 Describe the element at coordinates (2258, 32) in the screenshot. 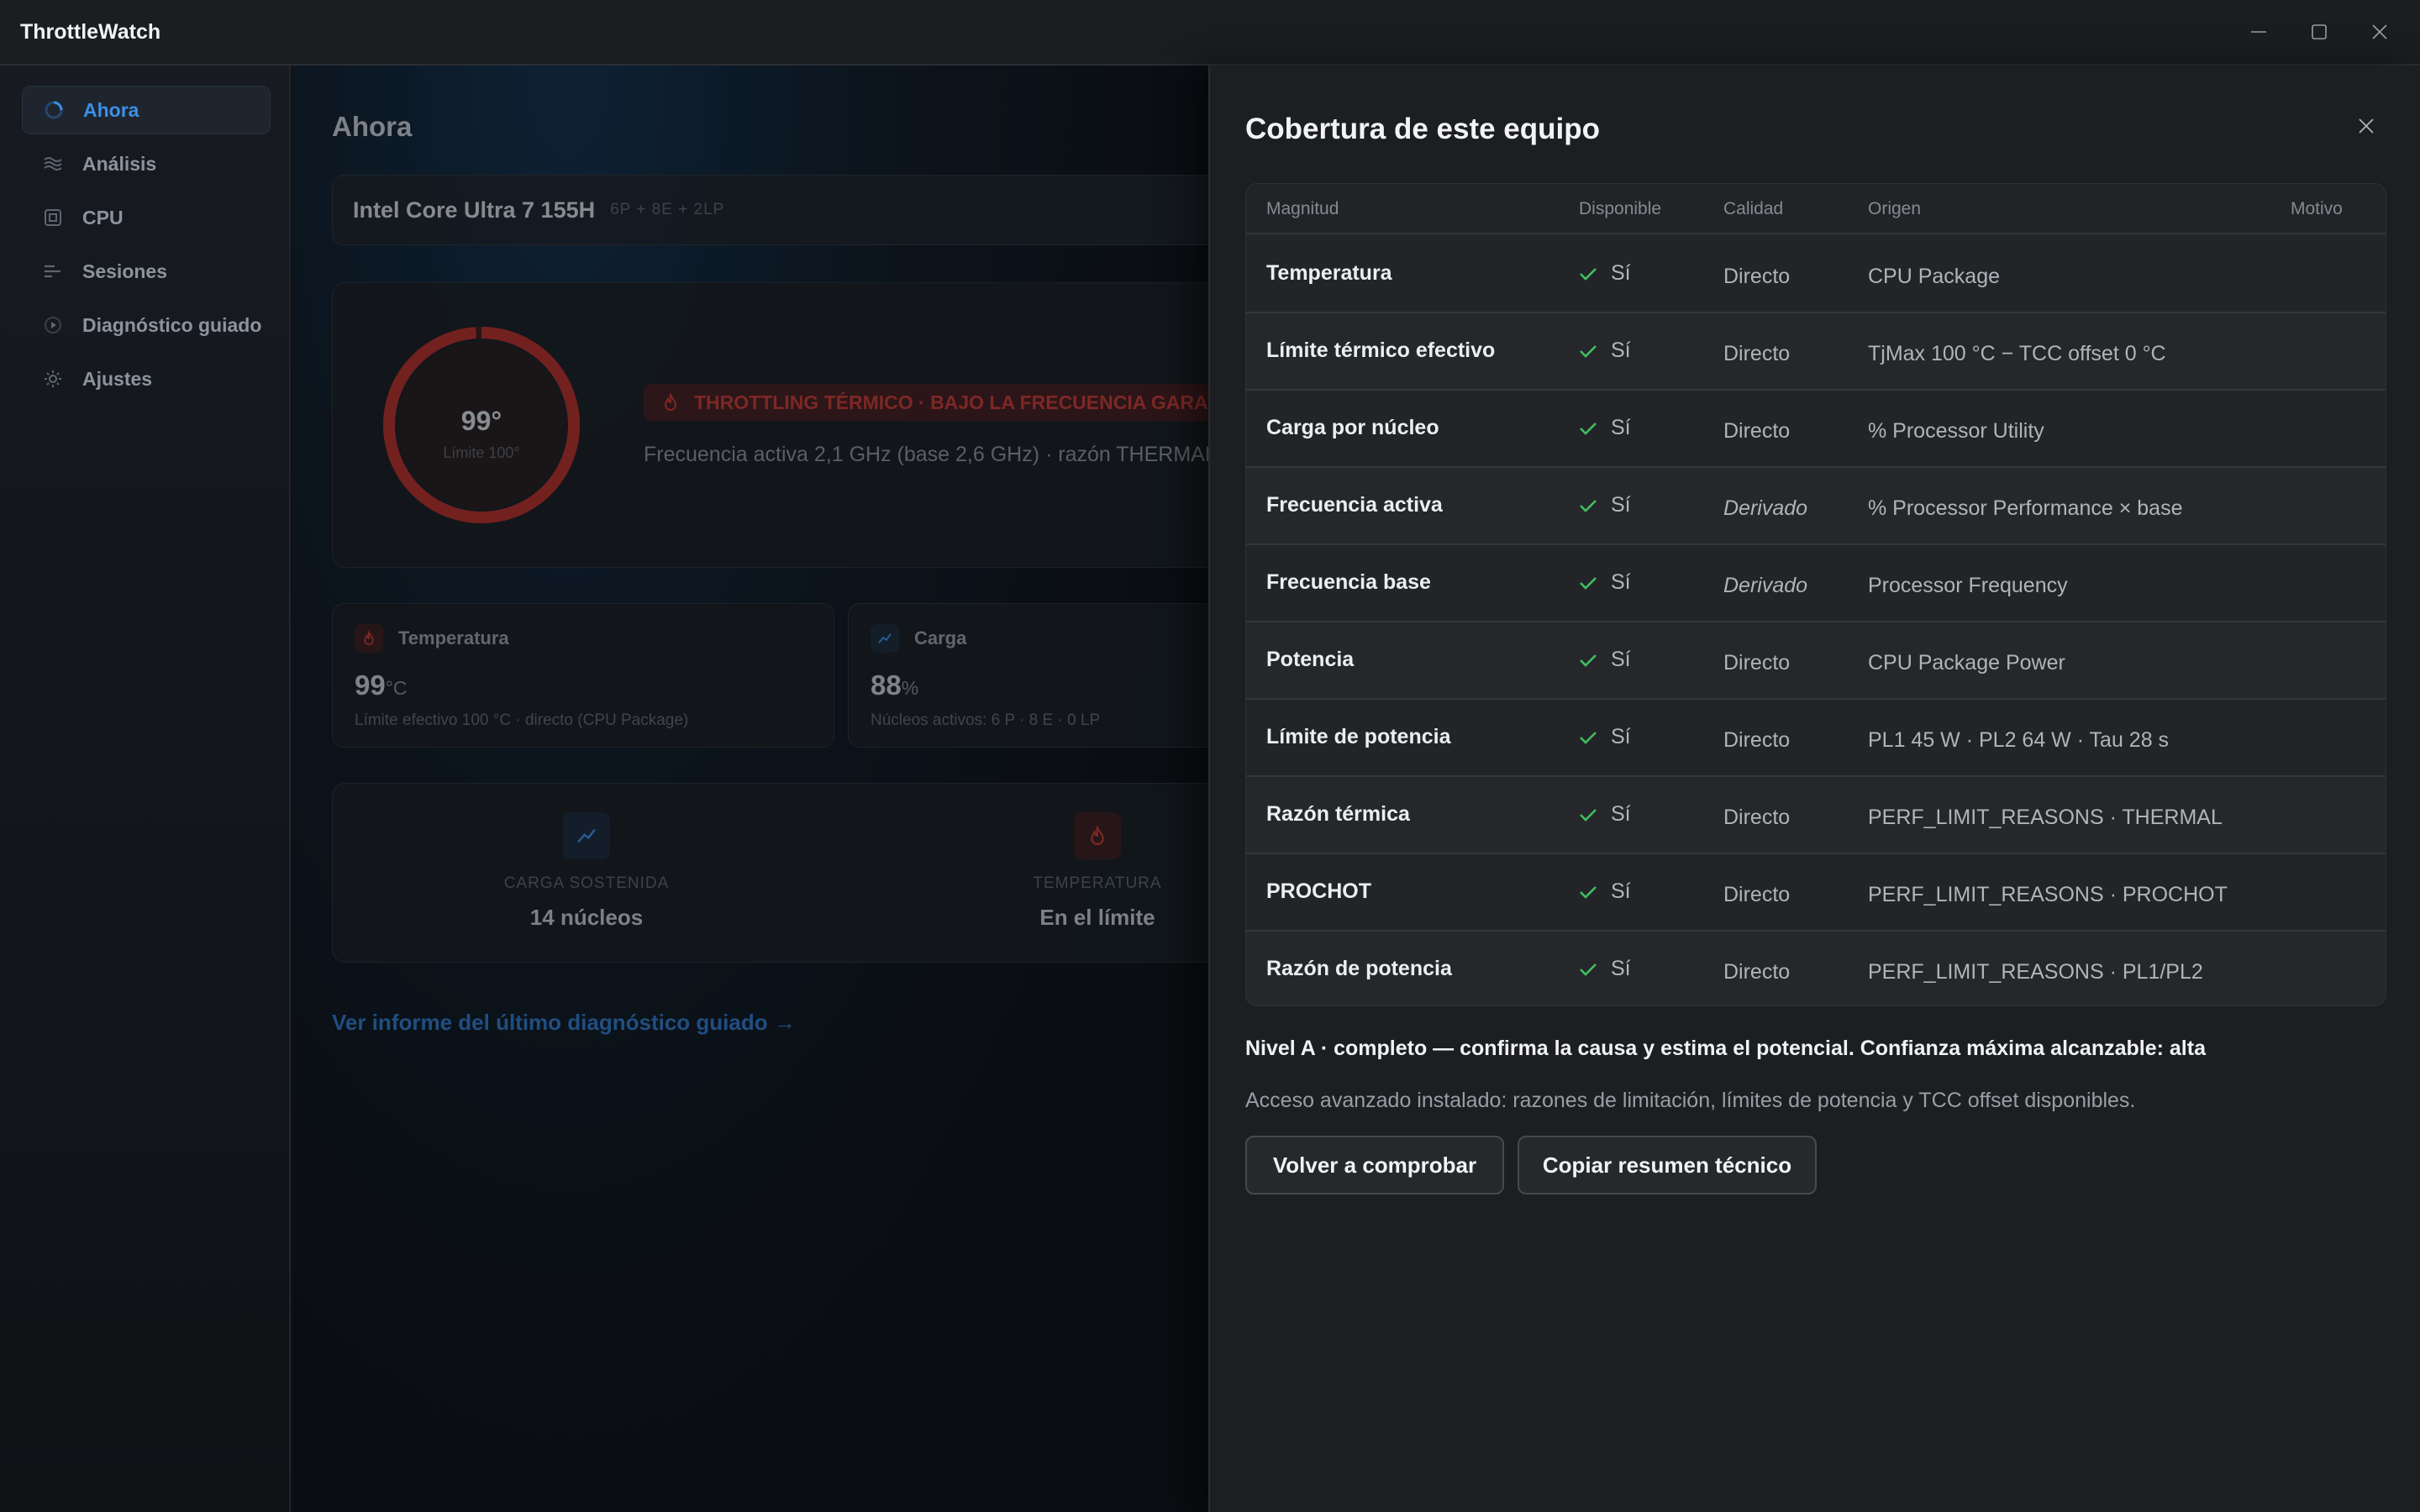

I see `minimize-button` at that location.